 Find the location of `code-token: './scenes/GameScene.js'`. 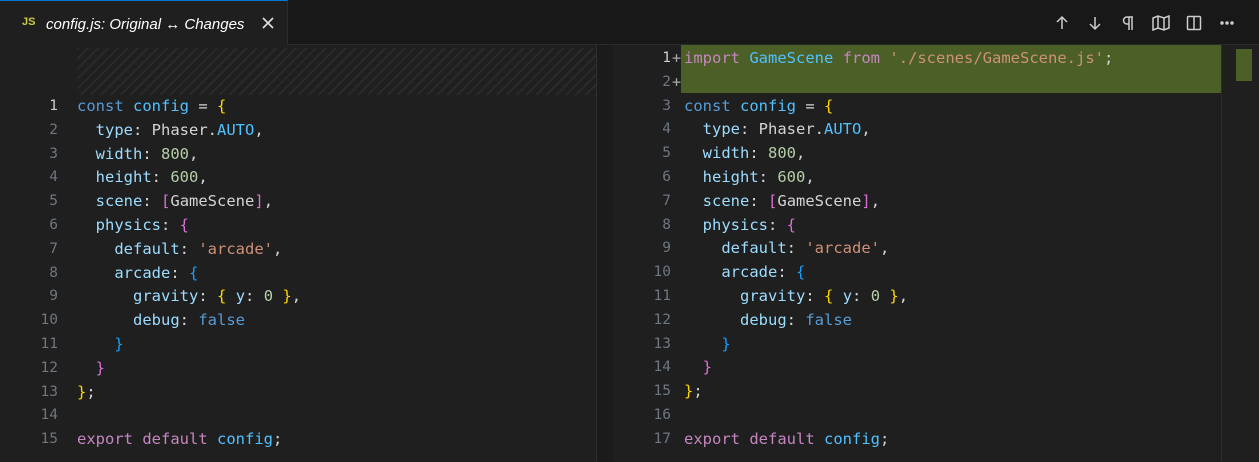

code-token: './scenes/GameScene.js' is located at coordinates (996, 58).